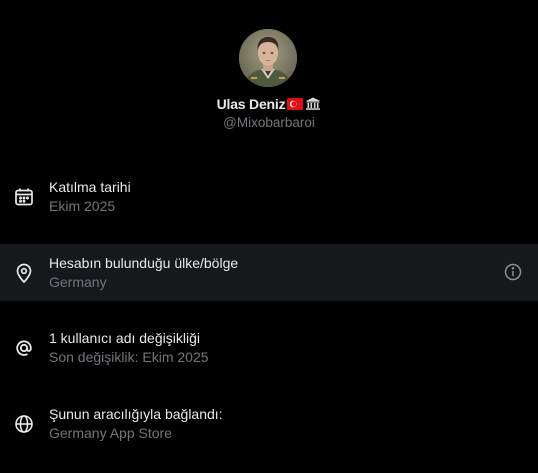 This screenshot has width=538, height=473. I want to click on user-handle: @Mixobarbaroi, so click(269, 122).